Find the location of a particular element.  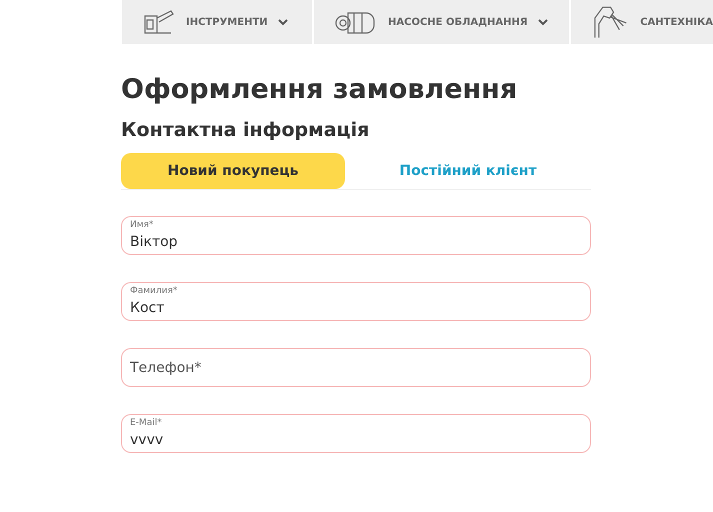

section-title: Контактна інформація is located at coordinates (245, 130).